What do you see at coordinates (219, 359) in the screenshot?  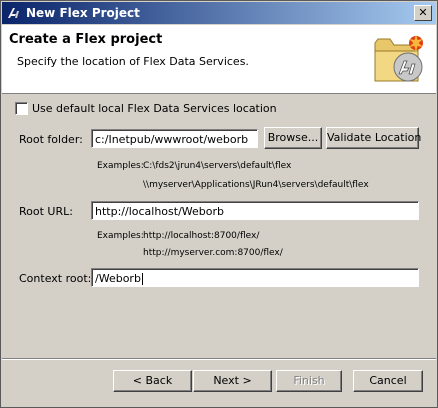 I see `footer-separator` at bounding box center [219, 359].